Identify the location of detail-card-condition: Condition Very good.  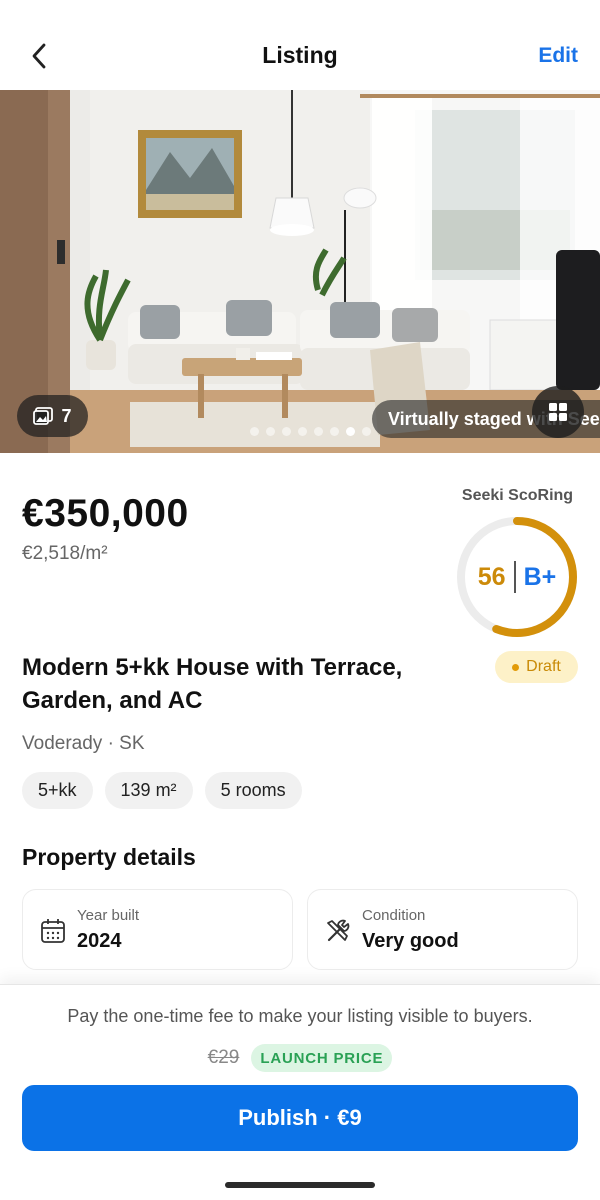
(442, 929).